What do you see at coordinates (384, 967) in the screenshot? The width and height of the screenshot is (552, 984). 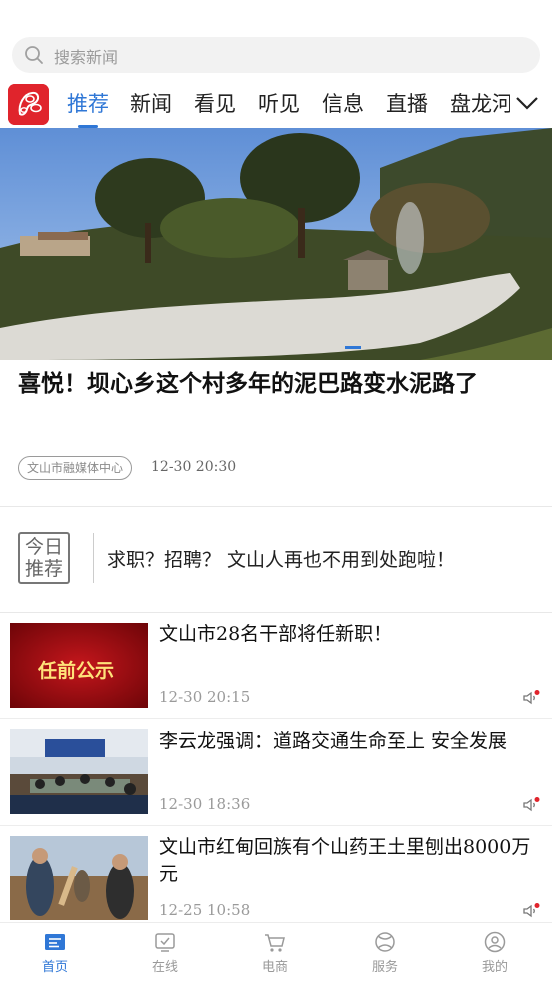 I see `nav-service-label: 服务` at bounding box center [384, 967].